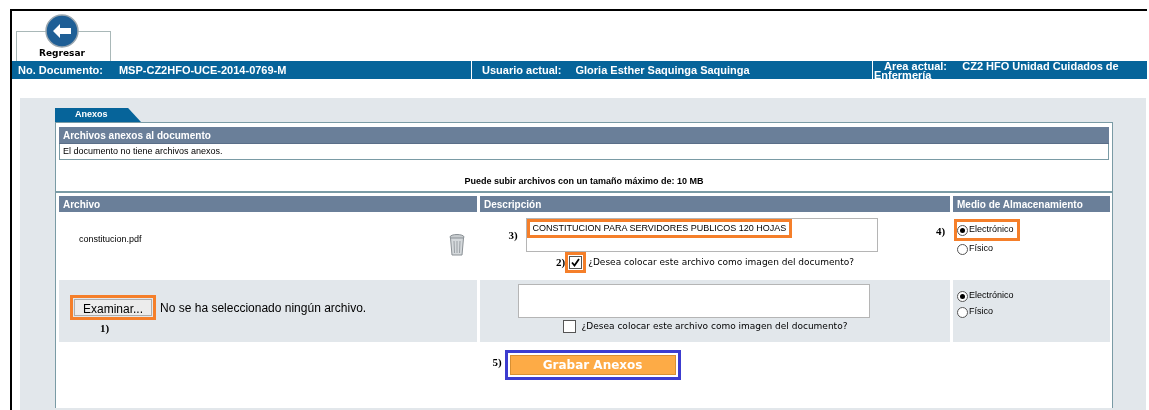  What do you see at coordinates (694, 301) in the screenshot?
I see `description-field` at bounding box center [694, 301].